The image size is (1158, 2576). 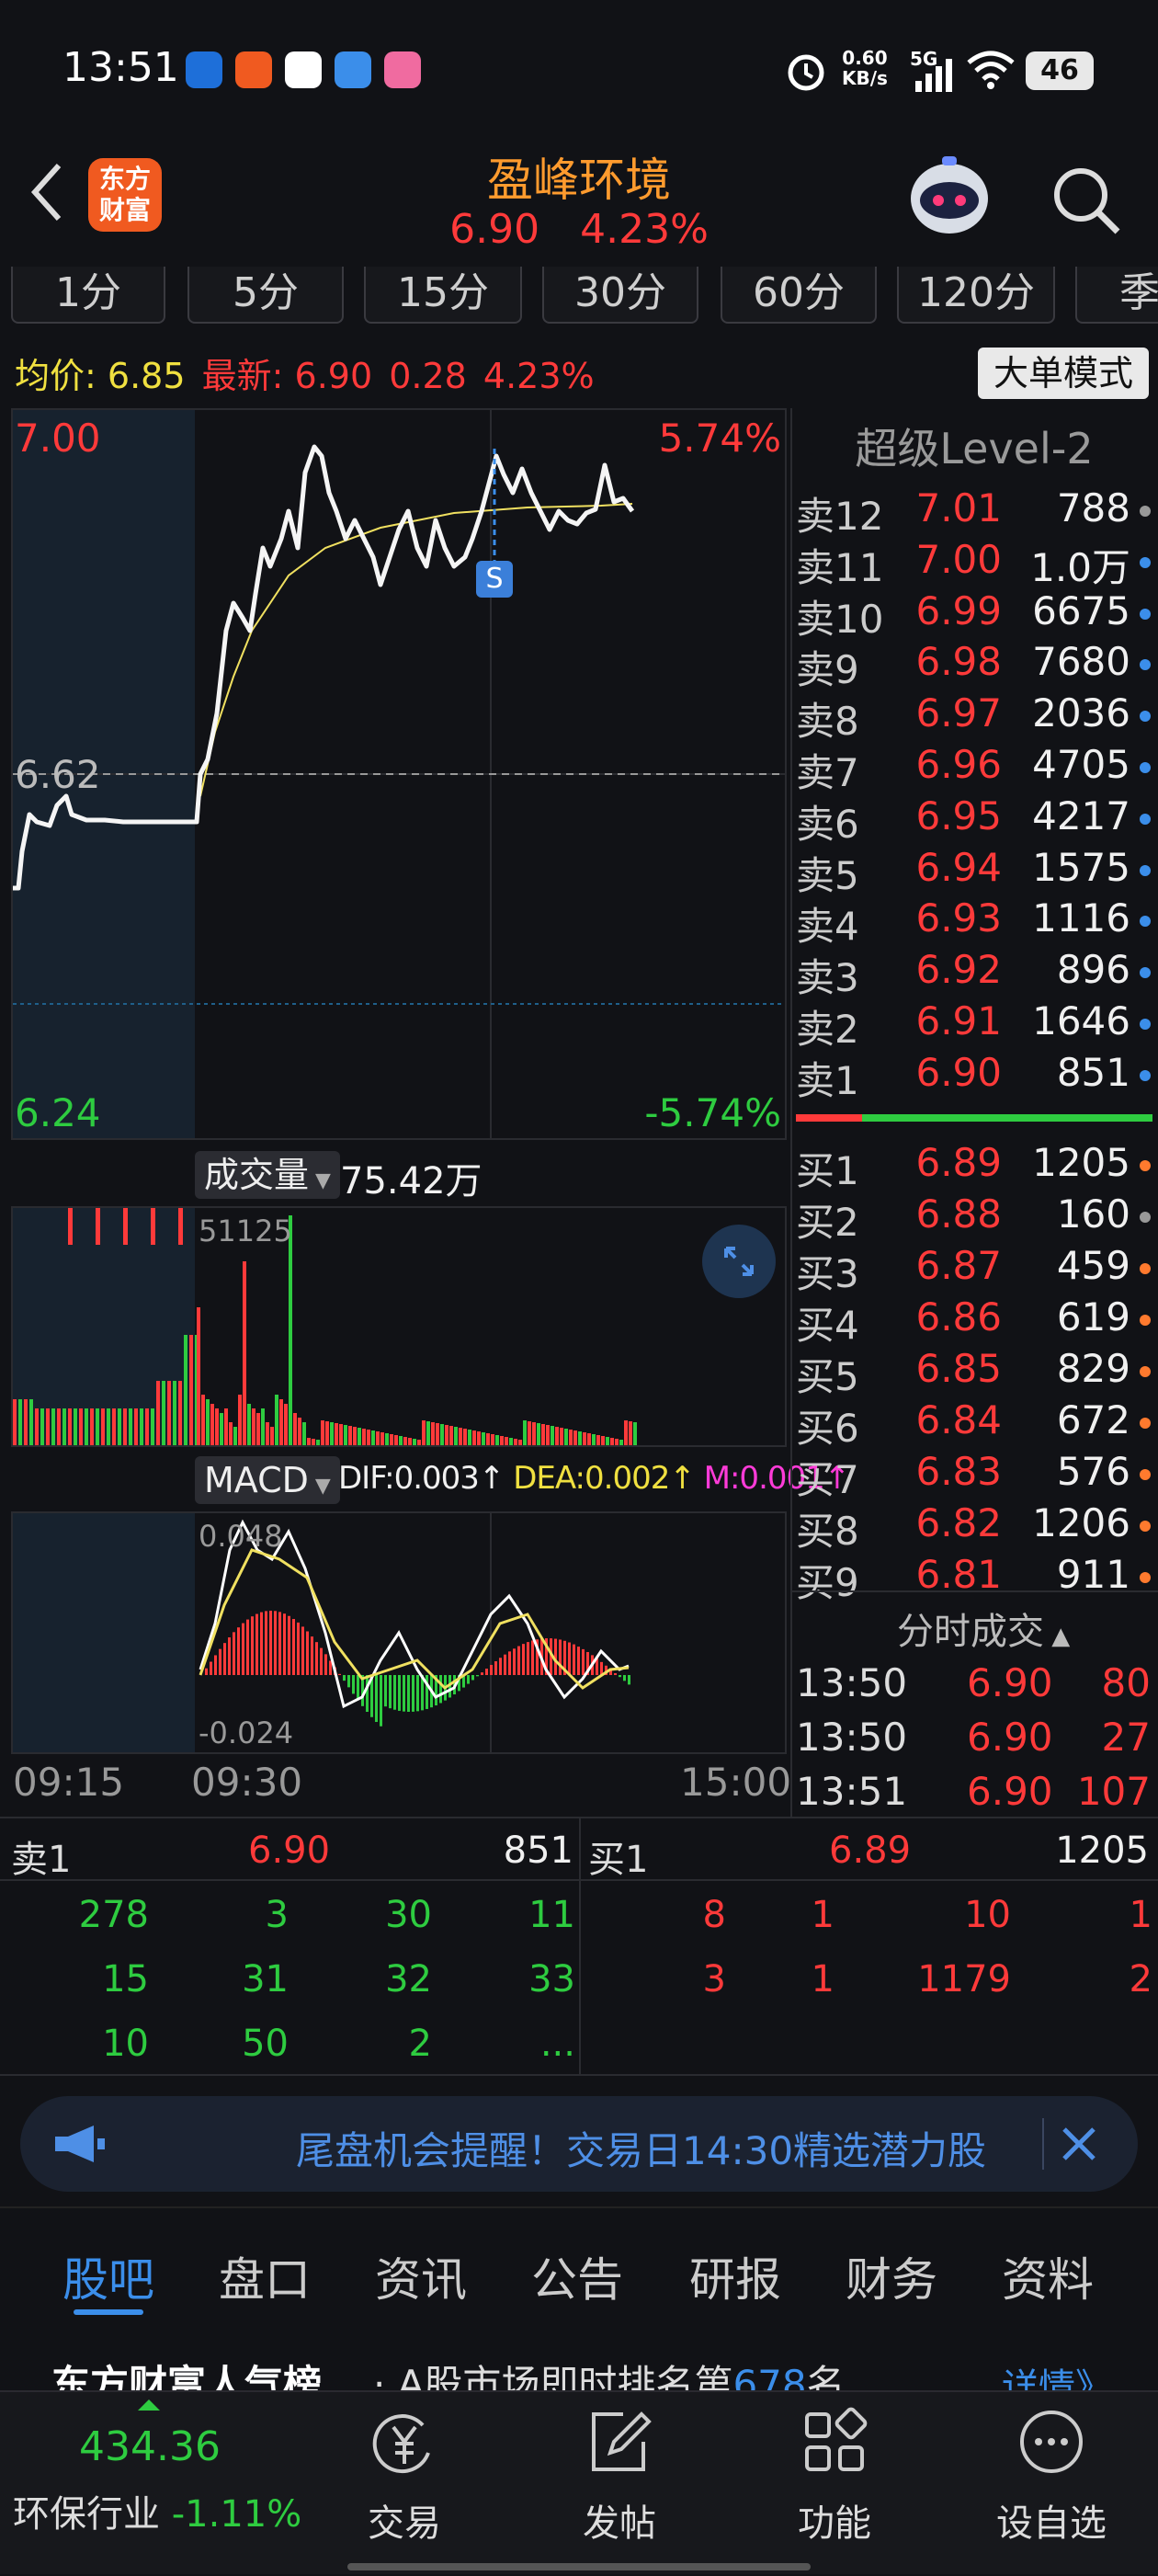 I want to click on bid-level-row: 买1 6.89 1205, so click(x=977, y=1166).